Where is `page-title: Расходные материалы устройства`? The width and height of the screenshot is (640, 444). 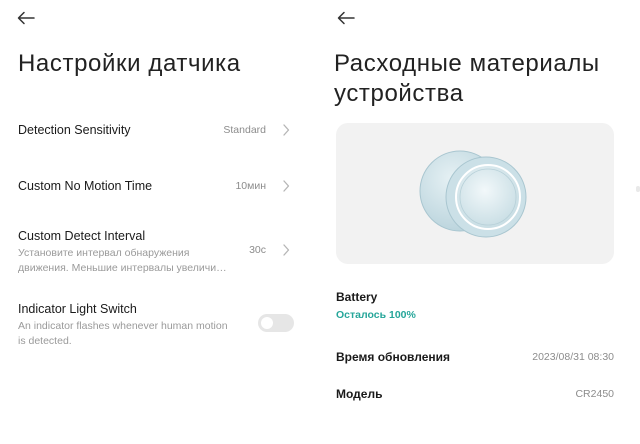
page-title: Расходные материалы устройства is located at coordinates (467, 78).